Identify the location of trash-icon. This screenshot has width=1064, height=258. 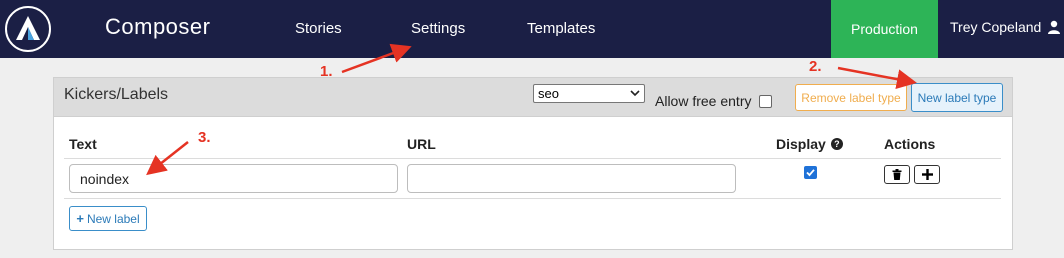
(897, 174).